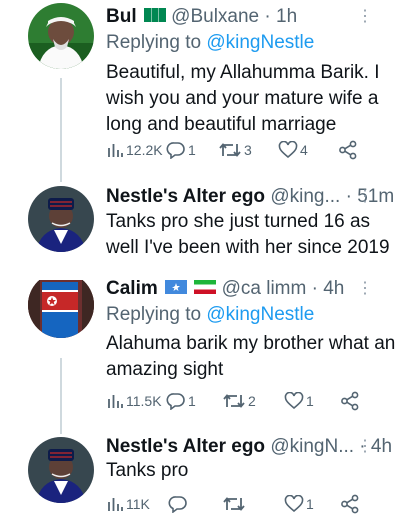 The width and height of the screenshot is (418, 529). Describe the element at coordinates (144, 150) in the screenshot. I see `views-count: 12.2K` at that location.